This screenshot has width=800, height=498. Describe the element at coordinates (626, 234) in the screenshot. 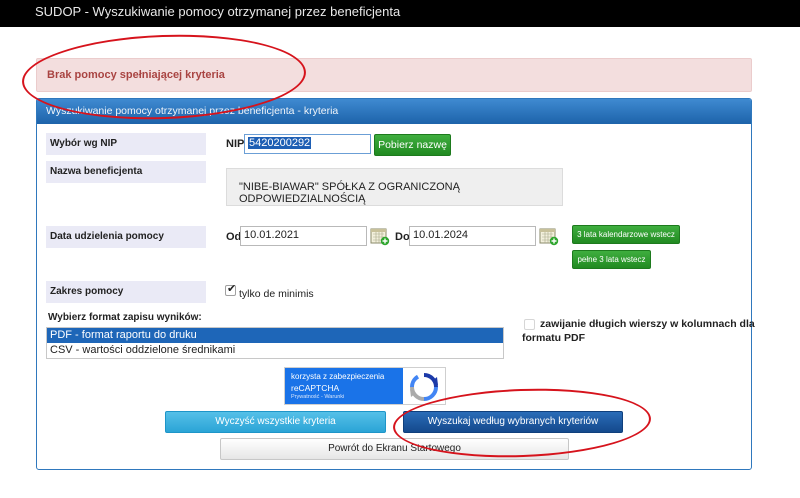

I see `calendar-years-back-button: 3 lata kalendarzowe wstecz` at that location.